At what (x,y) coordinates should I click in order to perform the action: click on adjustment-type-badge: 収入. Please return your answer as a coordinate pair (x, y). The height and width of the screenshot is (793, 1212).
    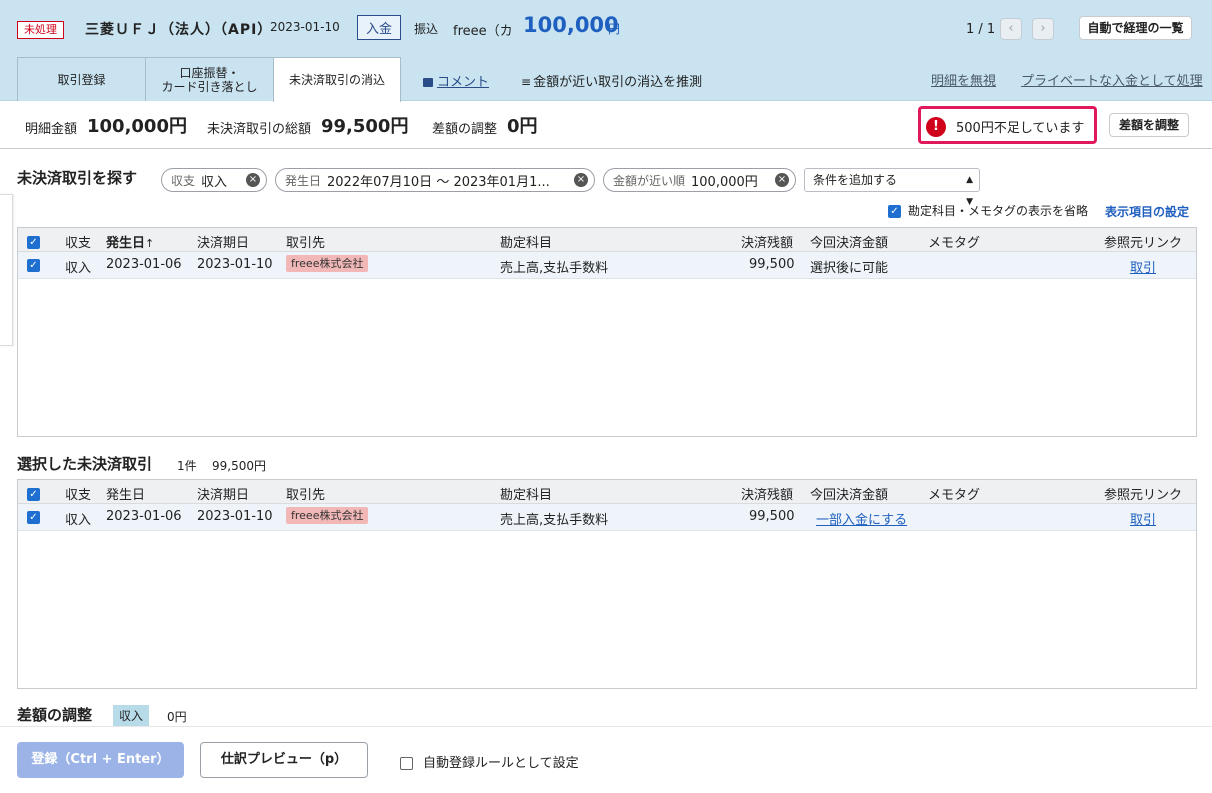
    Looking at the image, I should click on (131, 715).